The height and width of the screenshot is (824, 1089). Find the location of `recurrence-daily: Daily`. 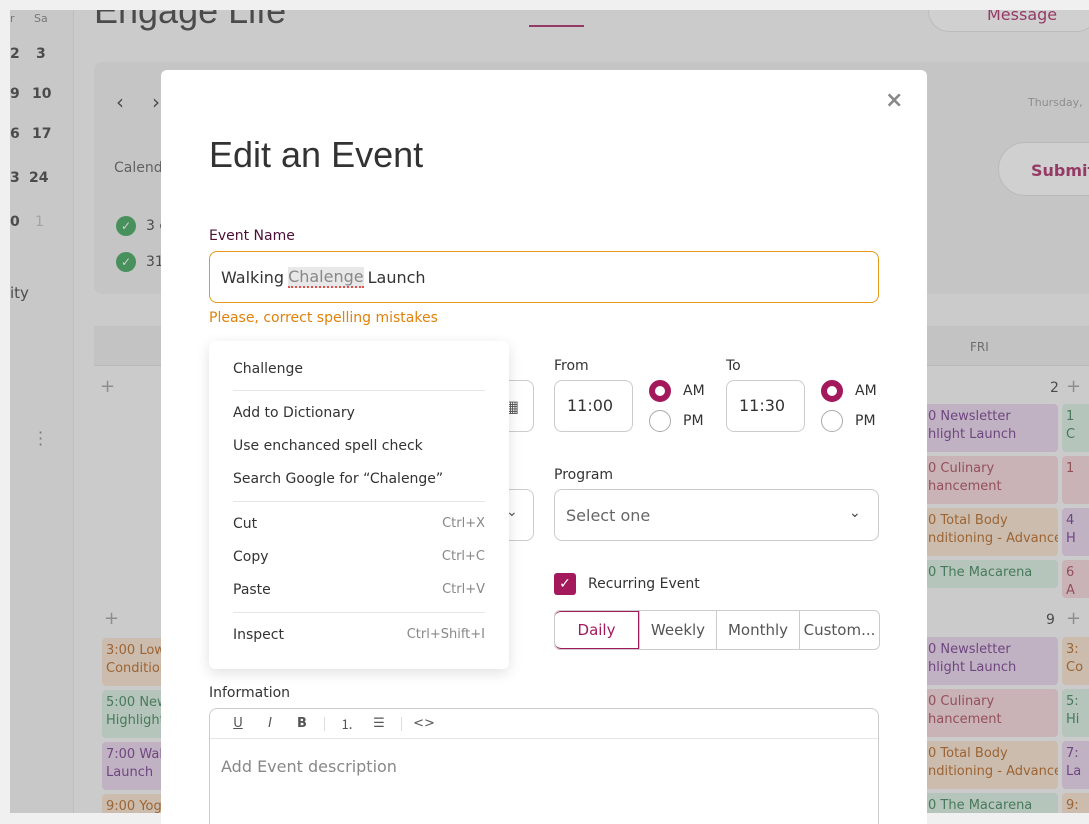

recurrence-daily: Daily is located at coordinates (597, 630).